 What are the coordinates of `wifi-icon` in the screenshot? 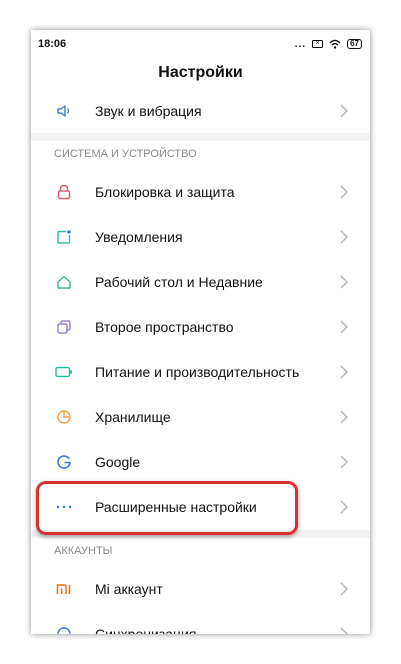 It's located at (335, 44).